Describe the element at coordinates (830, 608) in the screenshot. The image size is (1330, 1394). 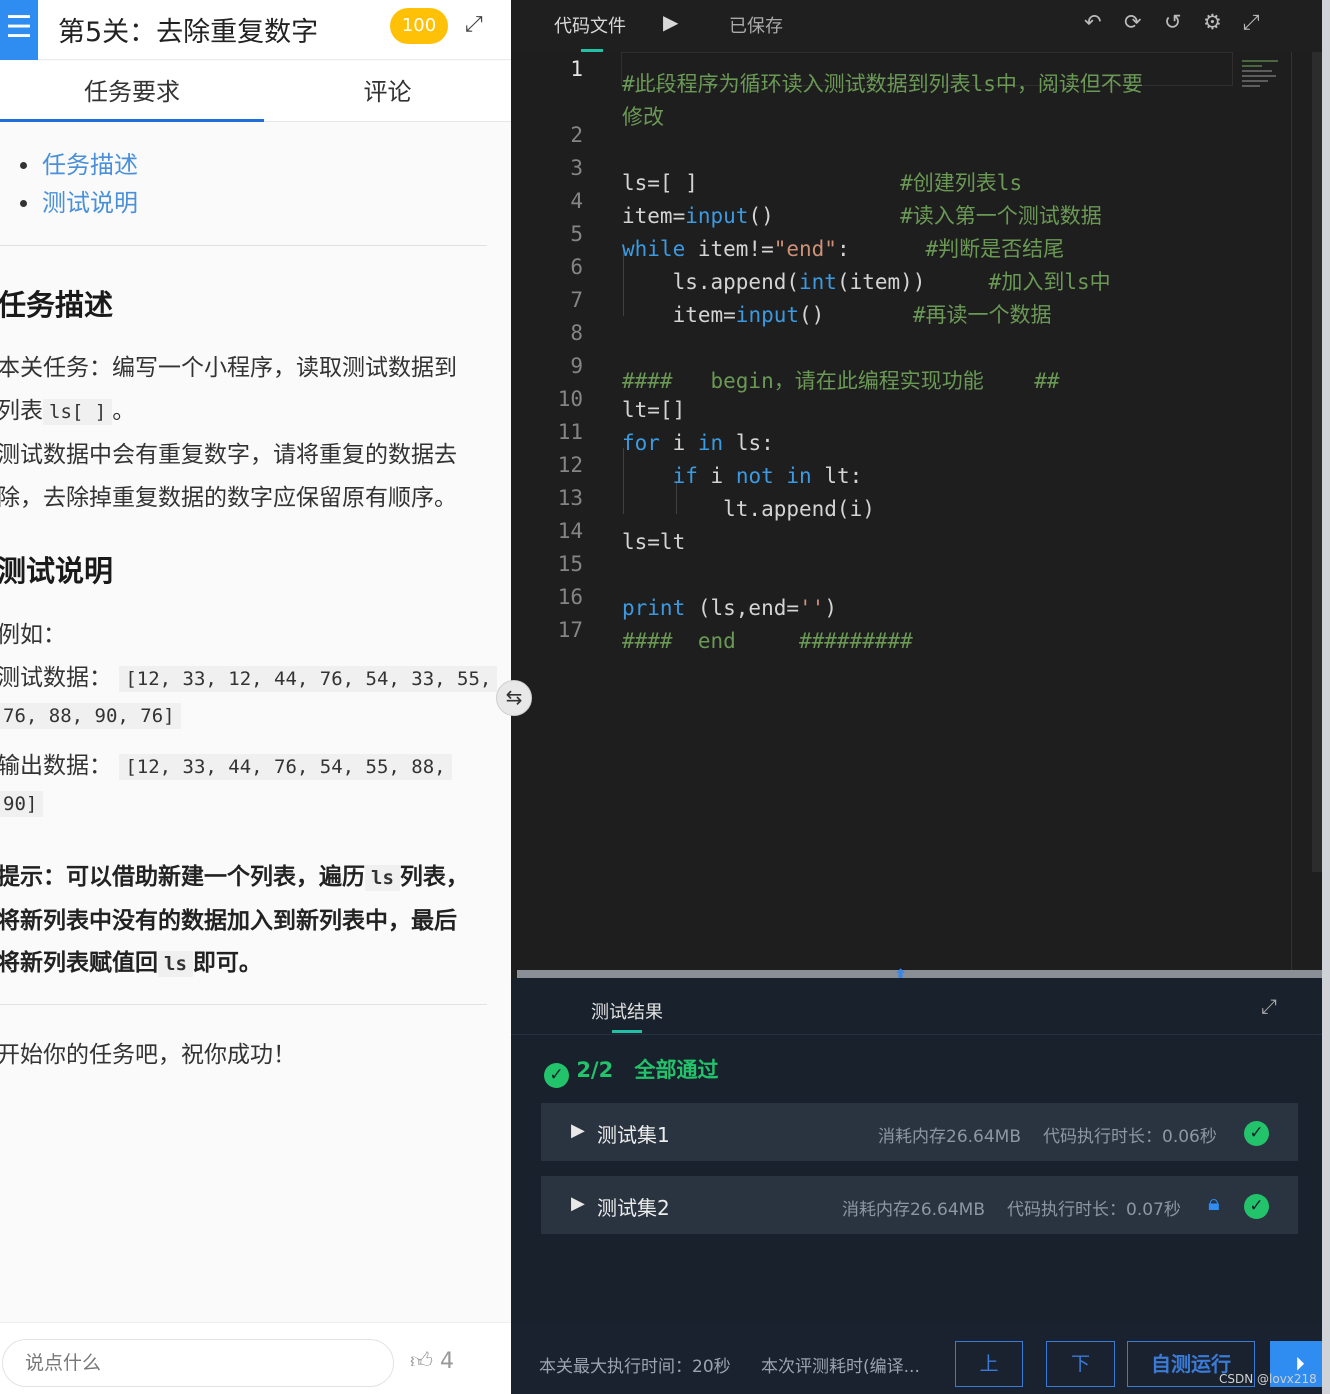
I see `code-text: )` at that location.